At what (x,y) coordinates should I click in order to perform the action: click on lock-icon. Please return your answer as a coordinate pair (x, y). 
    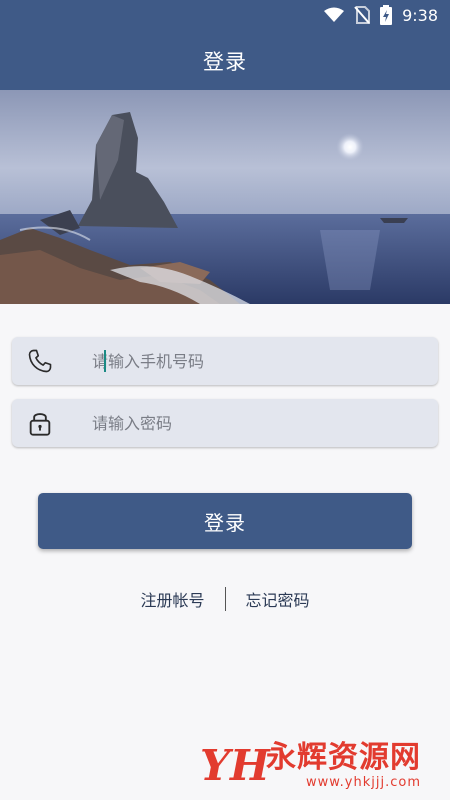
    Looking at the image, I should click on (40, 423).